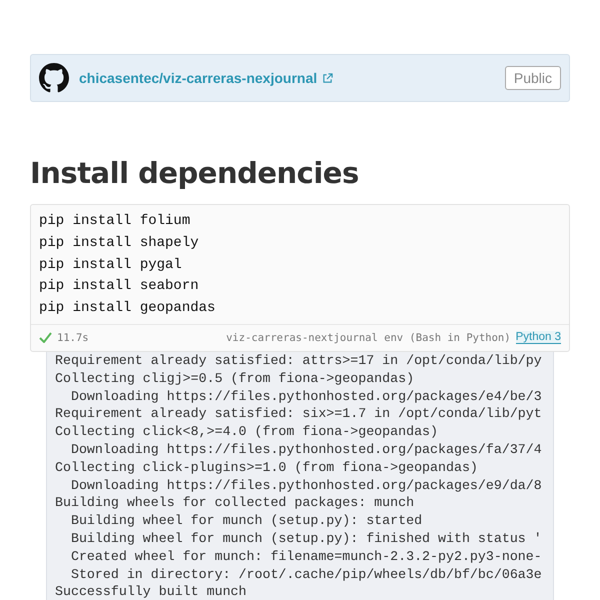  What do you see at coordinates (234, 503) in the screenshot?
I see `output-line: Building wheels for collected packages: munch` at bounding box center [234, 503].